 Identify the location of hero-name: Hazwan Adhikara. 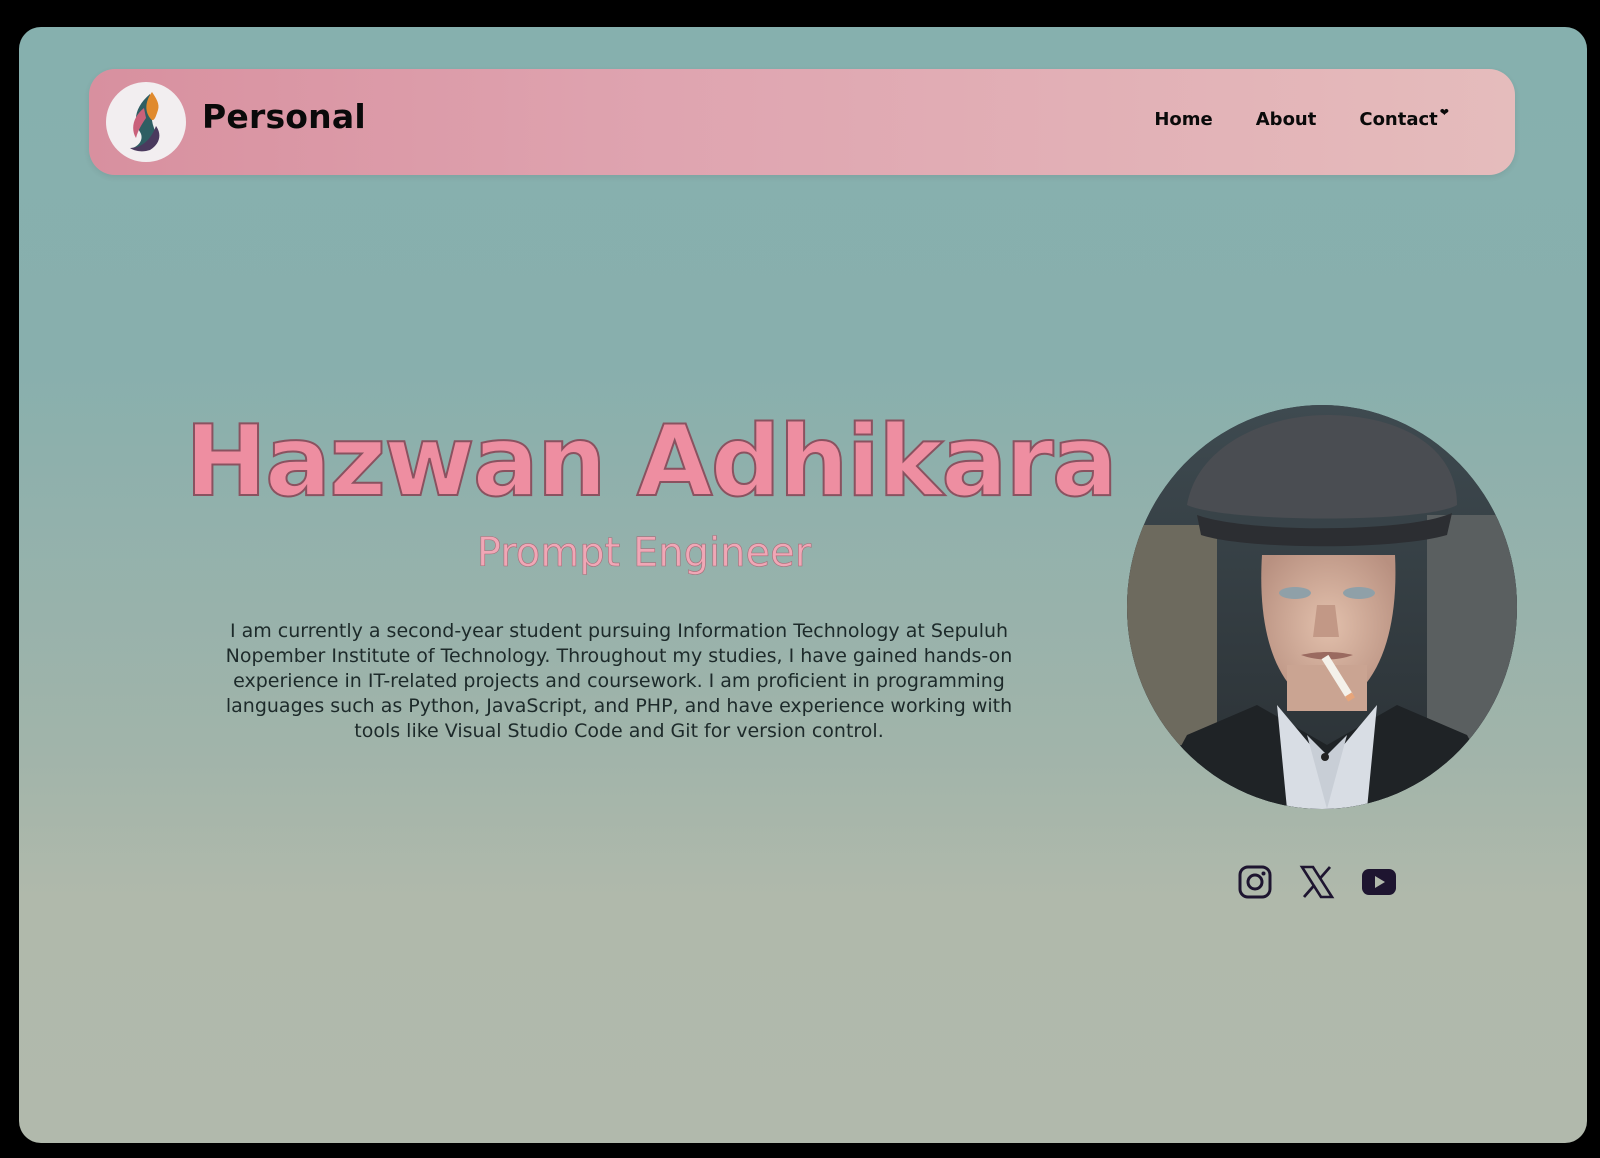
(651, 462).